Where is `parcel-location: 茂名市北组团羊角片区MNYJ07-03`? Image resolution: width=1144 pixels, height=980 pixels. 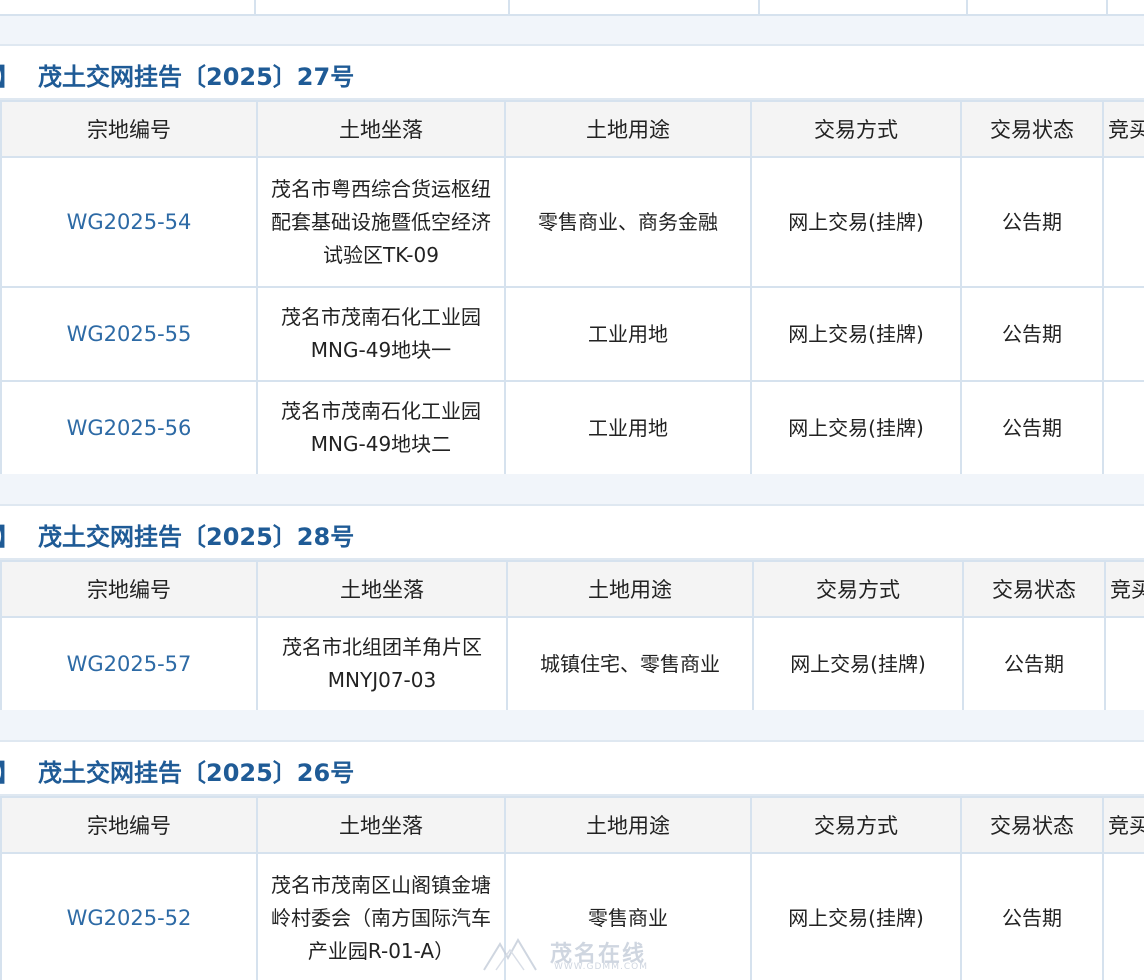
parcel-location: 茂名市北组团羊角片区MNYJ07-03 is located at coordinates (382, 664).